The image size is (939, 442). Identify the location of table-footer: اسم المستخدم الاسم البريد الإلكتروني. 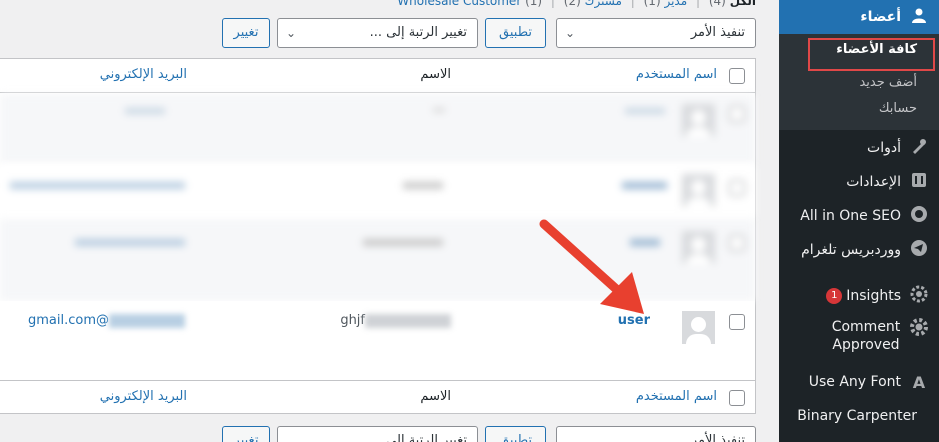
(377, 397).